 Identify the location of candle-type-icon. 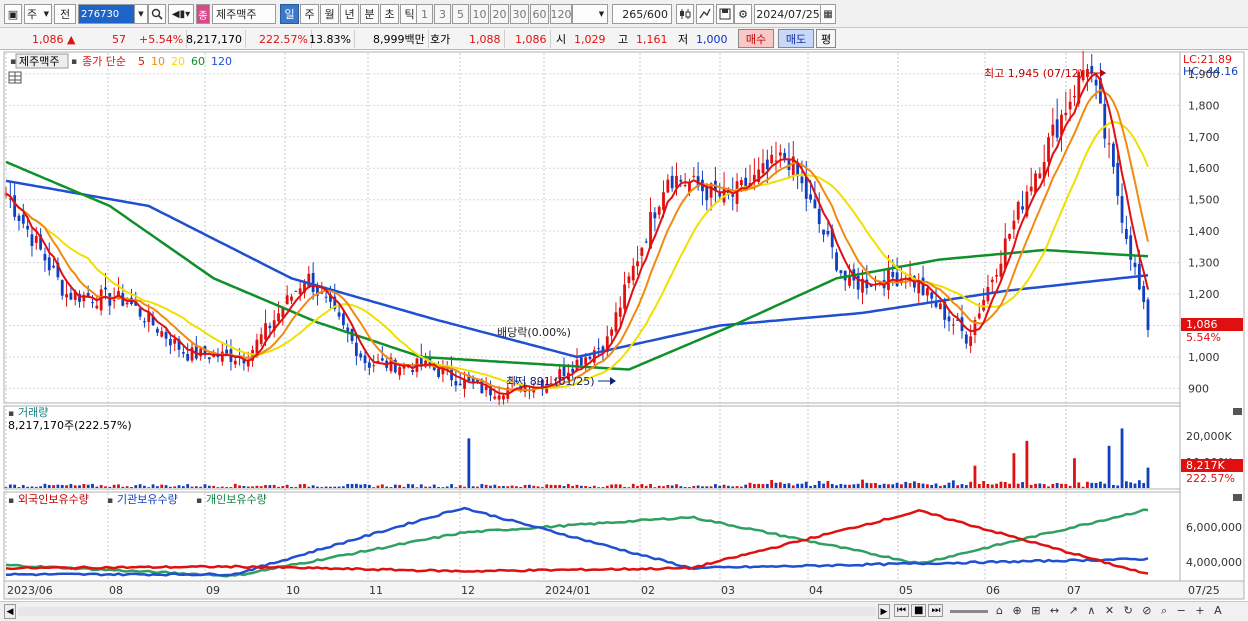
(685, 14).